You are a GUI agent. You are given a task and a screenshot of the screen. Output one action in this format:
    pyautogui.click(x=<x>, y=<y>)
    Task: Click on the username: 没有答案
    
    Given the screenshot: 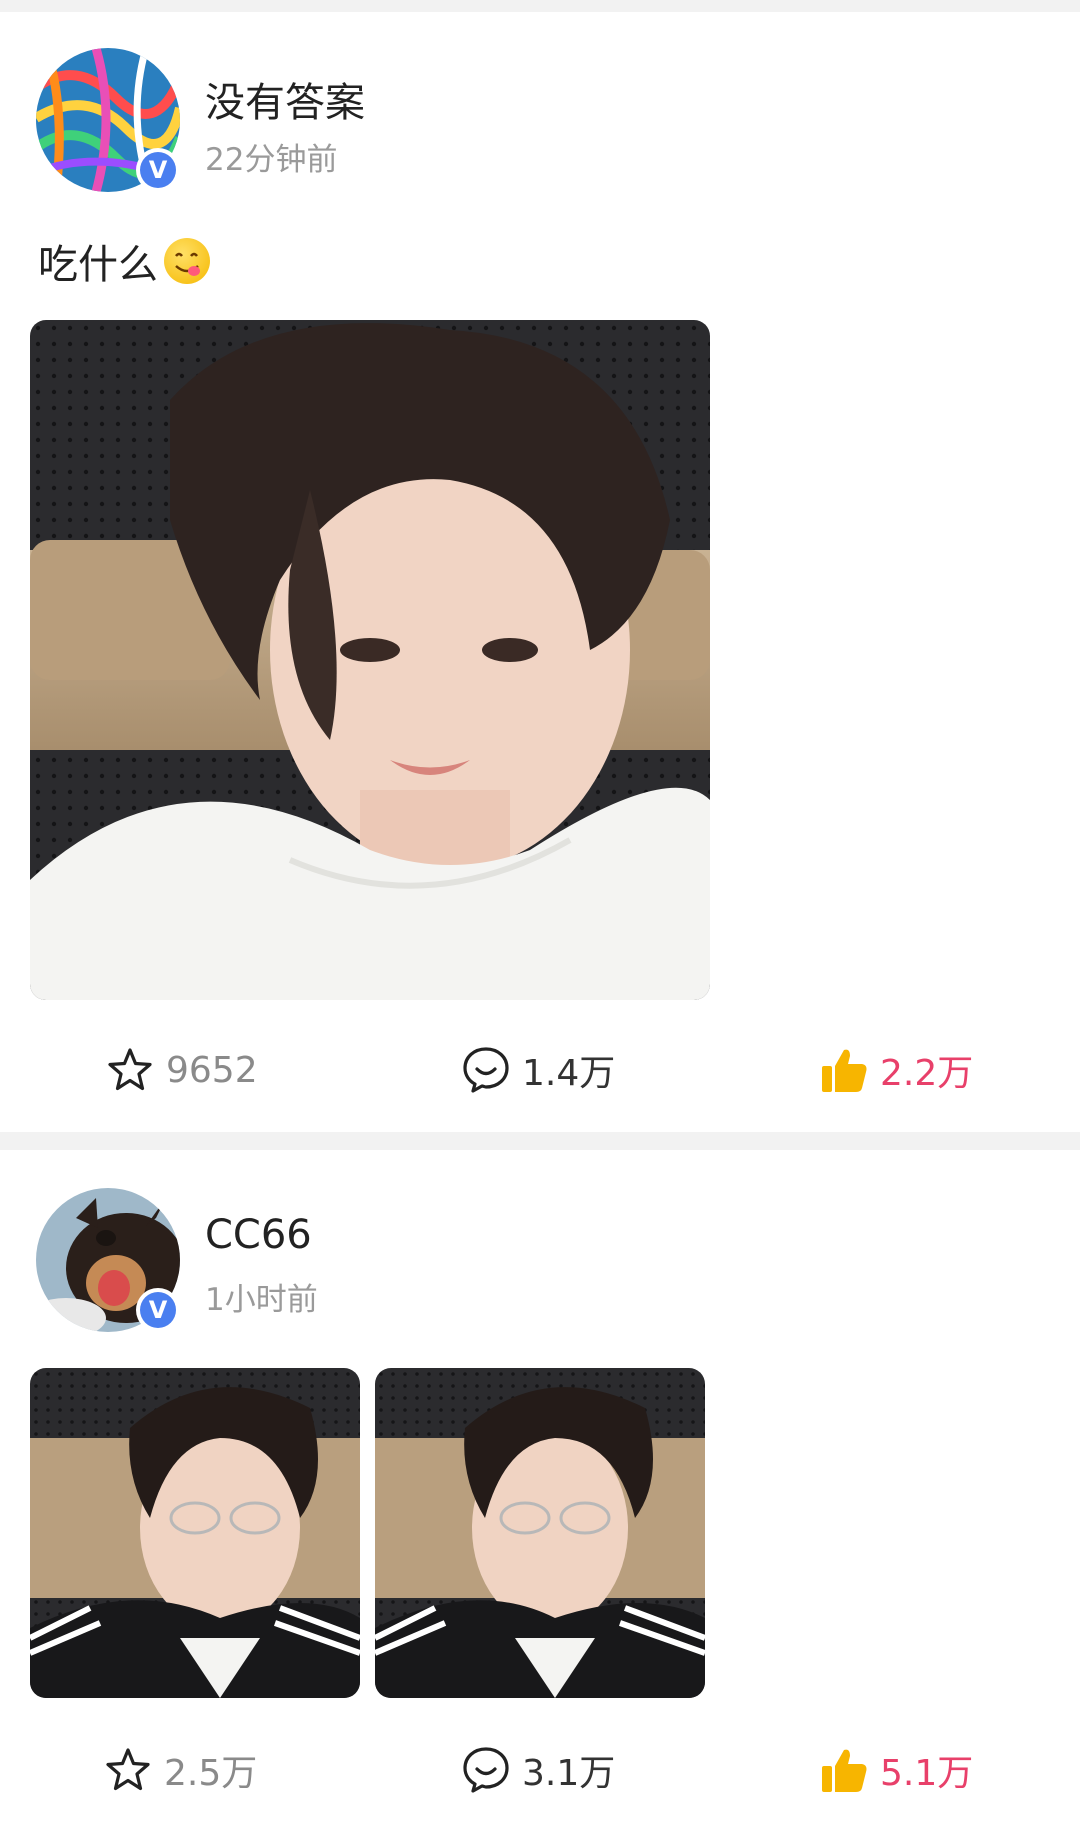 What is the action you would take?
    pyautogui.click(x=285, y=99)
    